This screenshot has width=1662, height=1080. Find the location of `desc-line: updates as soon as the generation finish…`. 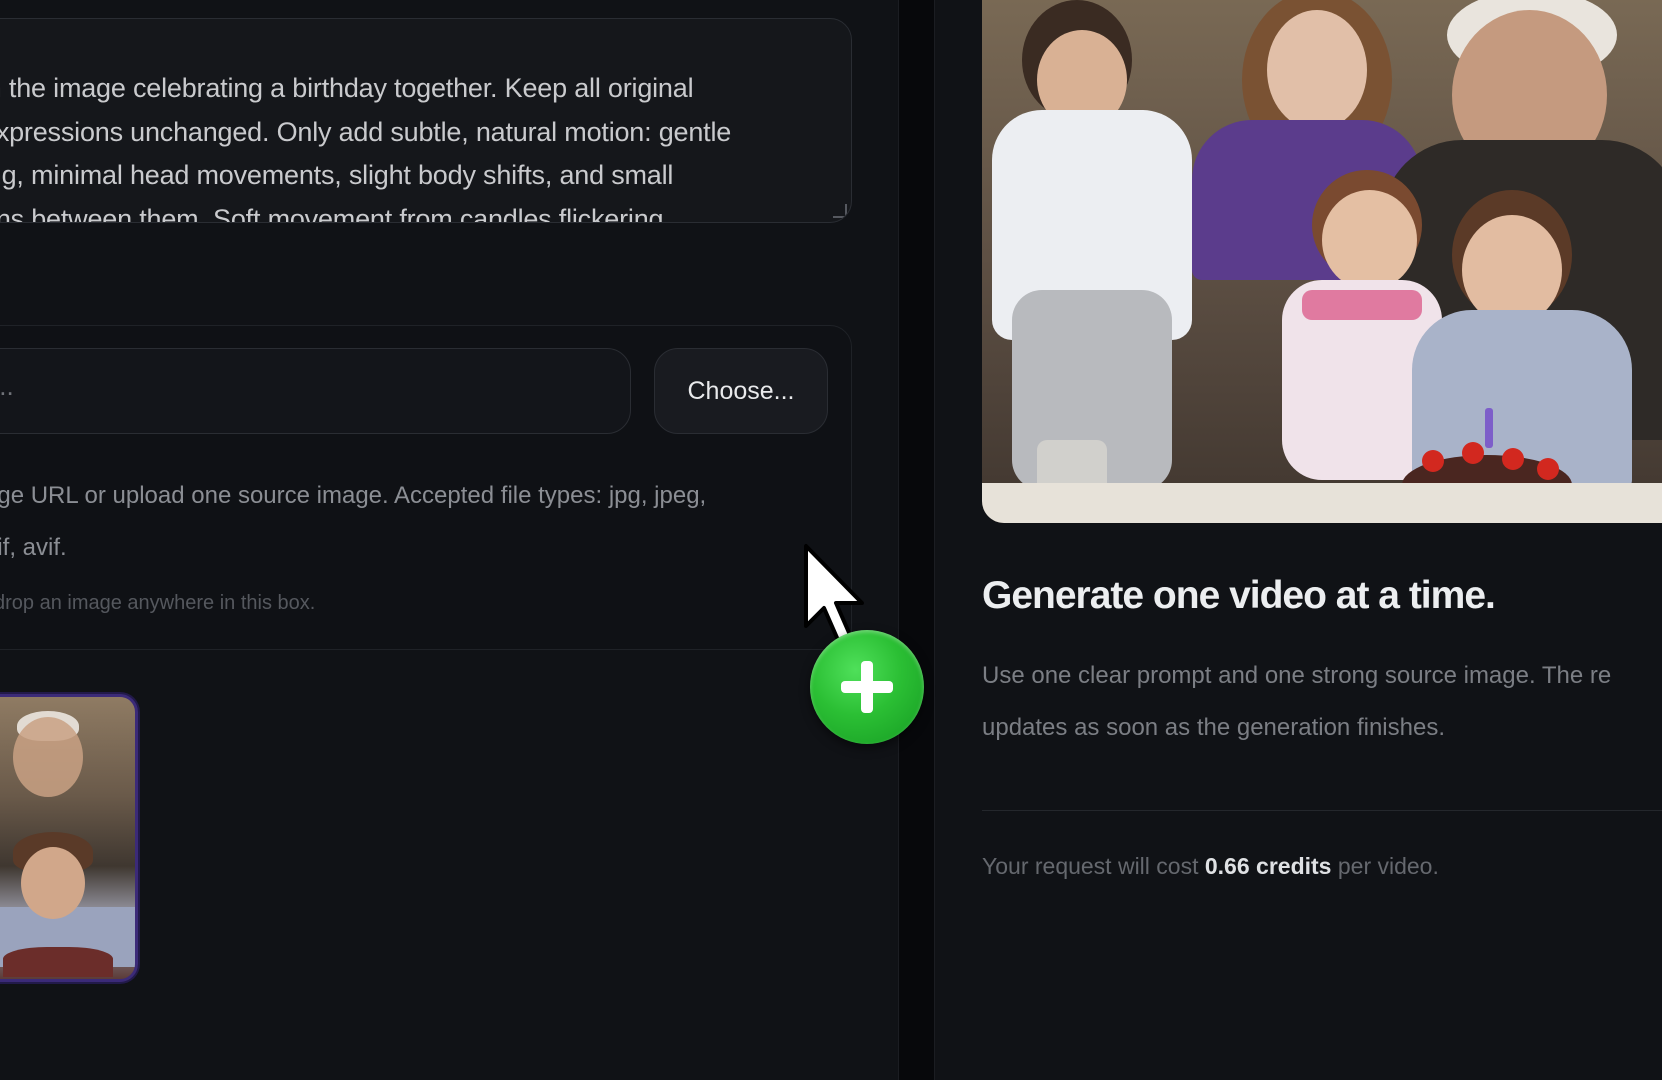

desc-line: updates as soon as the generation finish… is located at coordinates (1213, 727).